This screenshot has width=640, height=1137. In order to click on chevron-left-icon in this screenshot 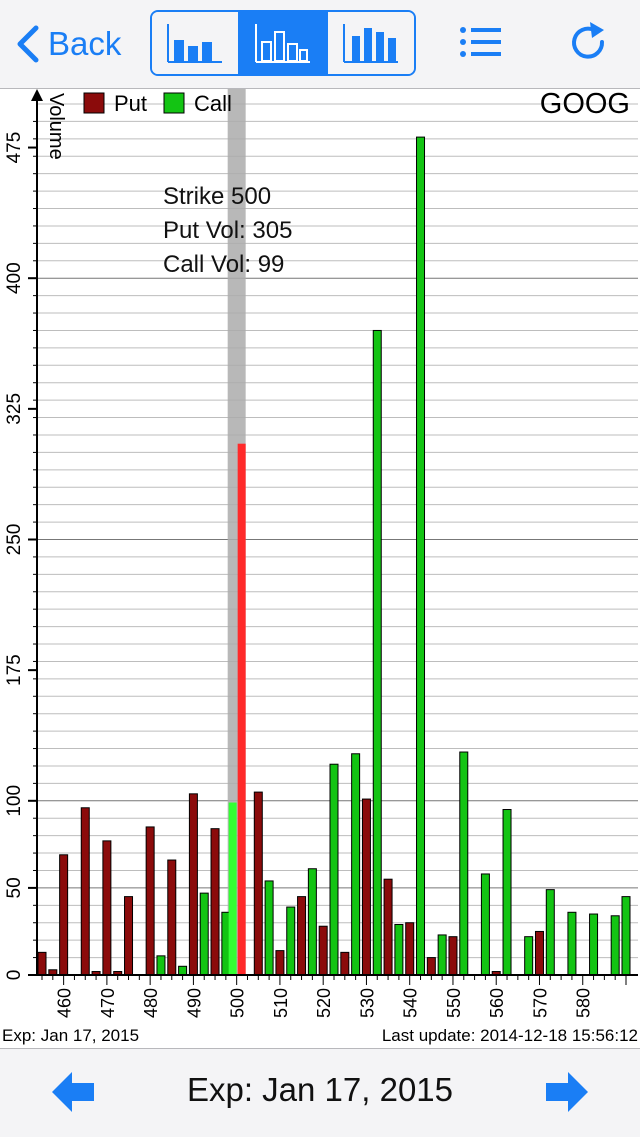, I will do `click(28, 44)`.